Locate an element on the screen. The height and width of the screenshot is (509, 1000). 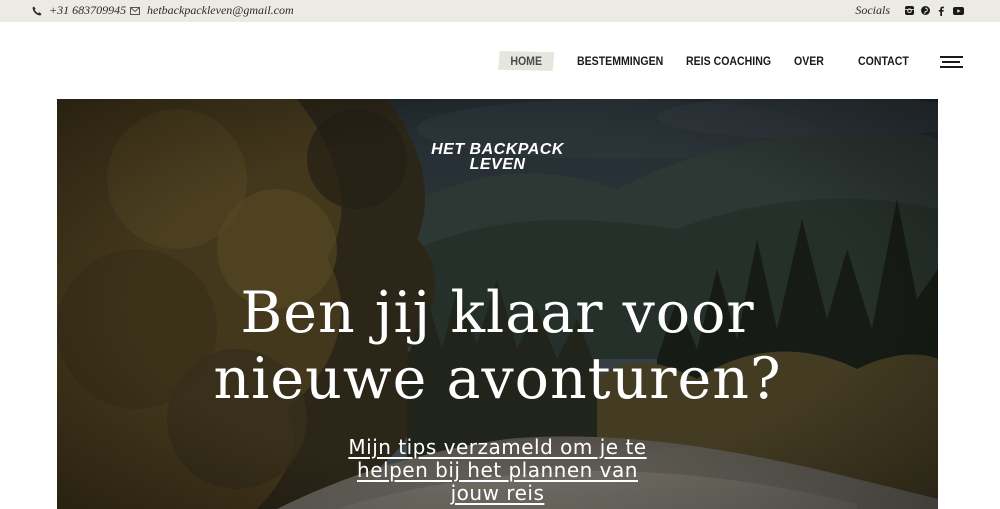
youtube-icon is located at coordinates (958, 11).